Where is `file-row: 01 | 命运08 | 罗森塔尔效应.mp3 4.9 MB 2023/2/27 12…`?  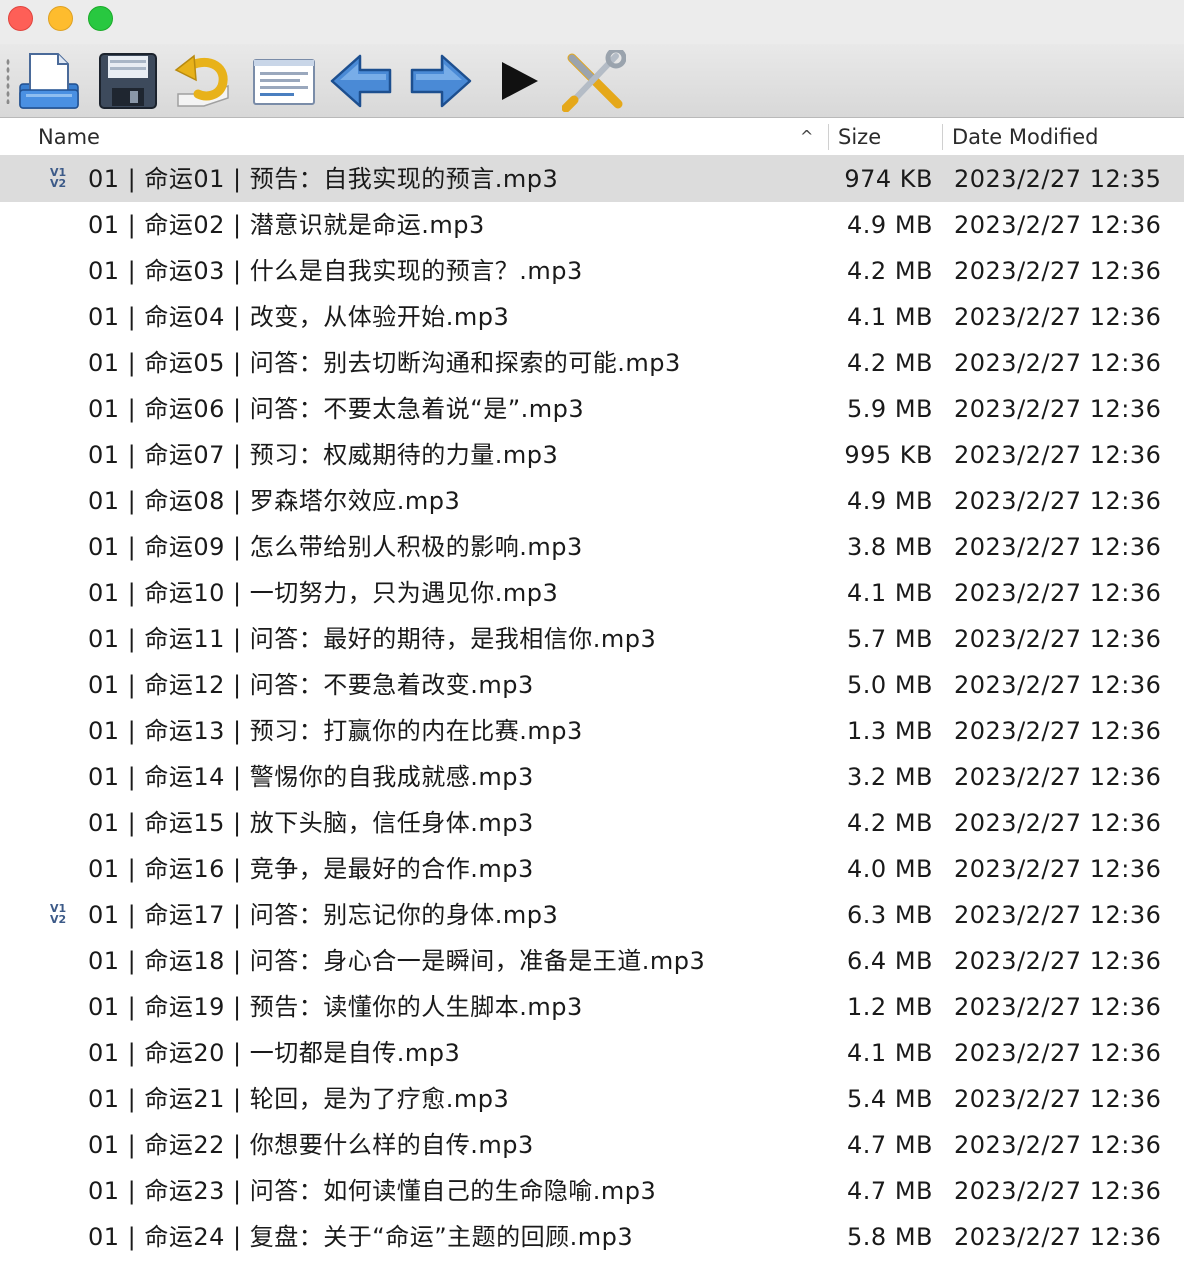 file-row: 01 | 命运08 | 罗森塔尔效应.mp3 4.9 MB 2023/2/27 12… is located at coordinates (592, 501).